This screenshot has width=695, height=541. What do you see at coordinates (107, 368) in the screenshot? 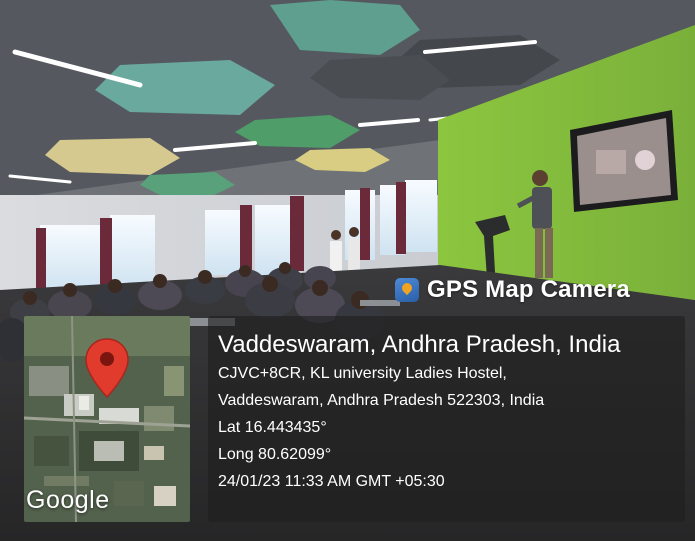
I see `location-pin-icon` at bounding box center [107, 368].